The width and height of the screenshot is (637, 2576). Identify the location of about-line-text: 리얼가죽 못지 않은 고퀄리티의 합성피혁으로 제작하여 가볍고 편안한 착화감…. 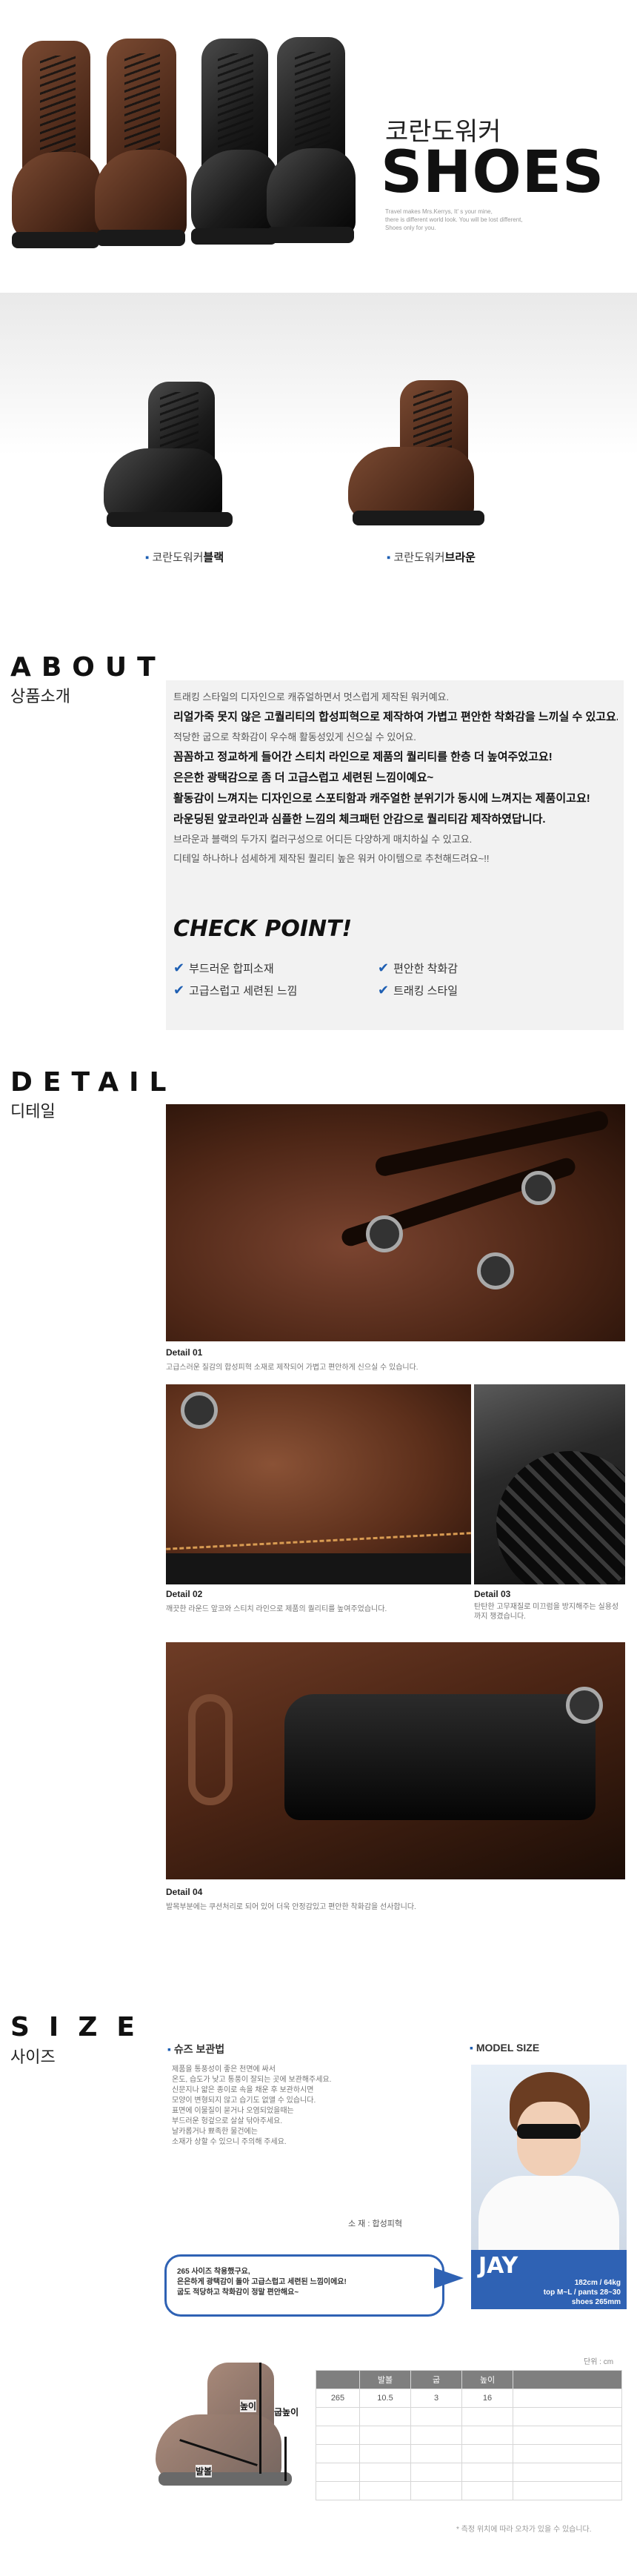
(395, 717).